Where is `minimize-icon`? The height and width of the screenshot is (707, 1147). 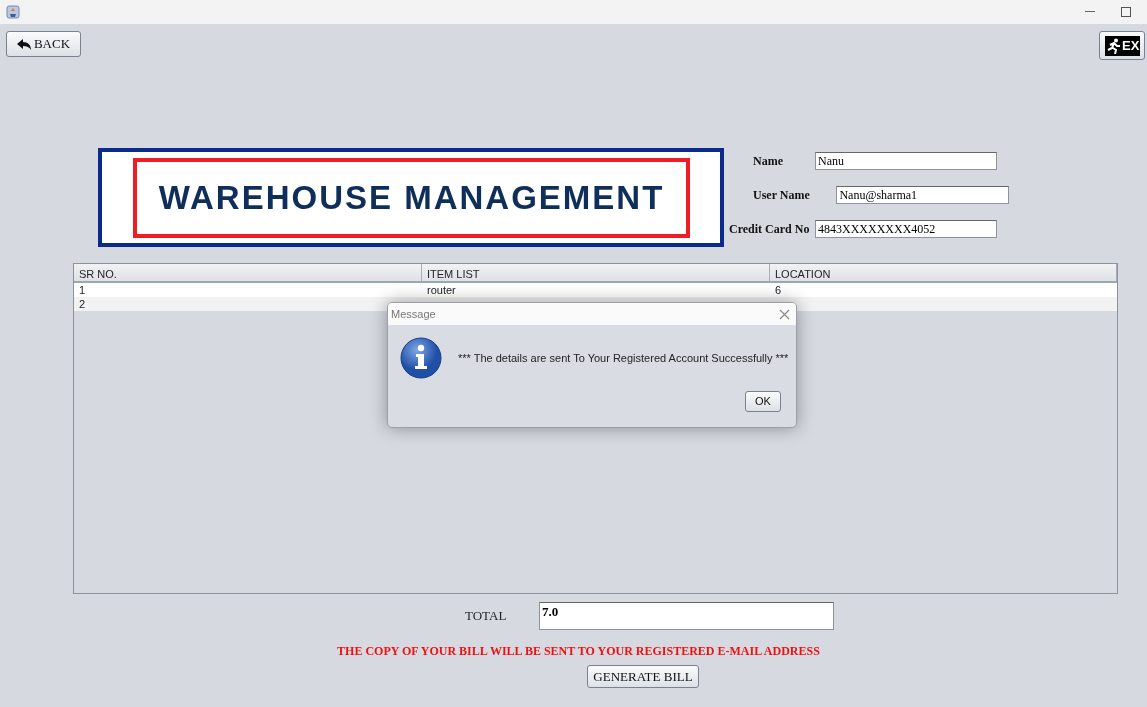
minimize-icon is located at coordinates (1090, 12).